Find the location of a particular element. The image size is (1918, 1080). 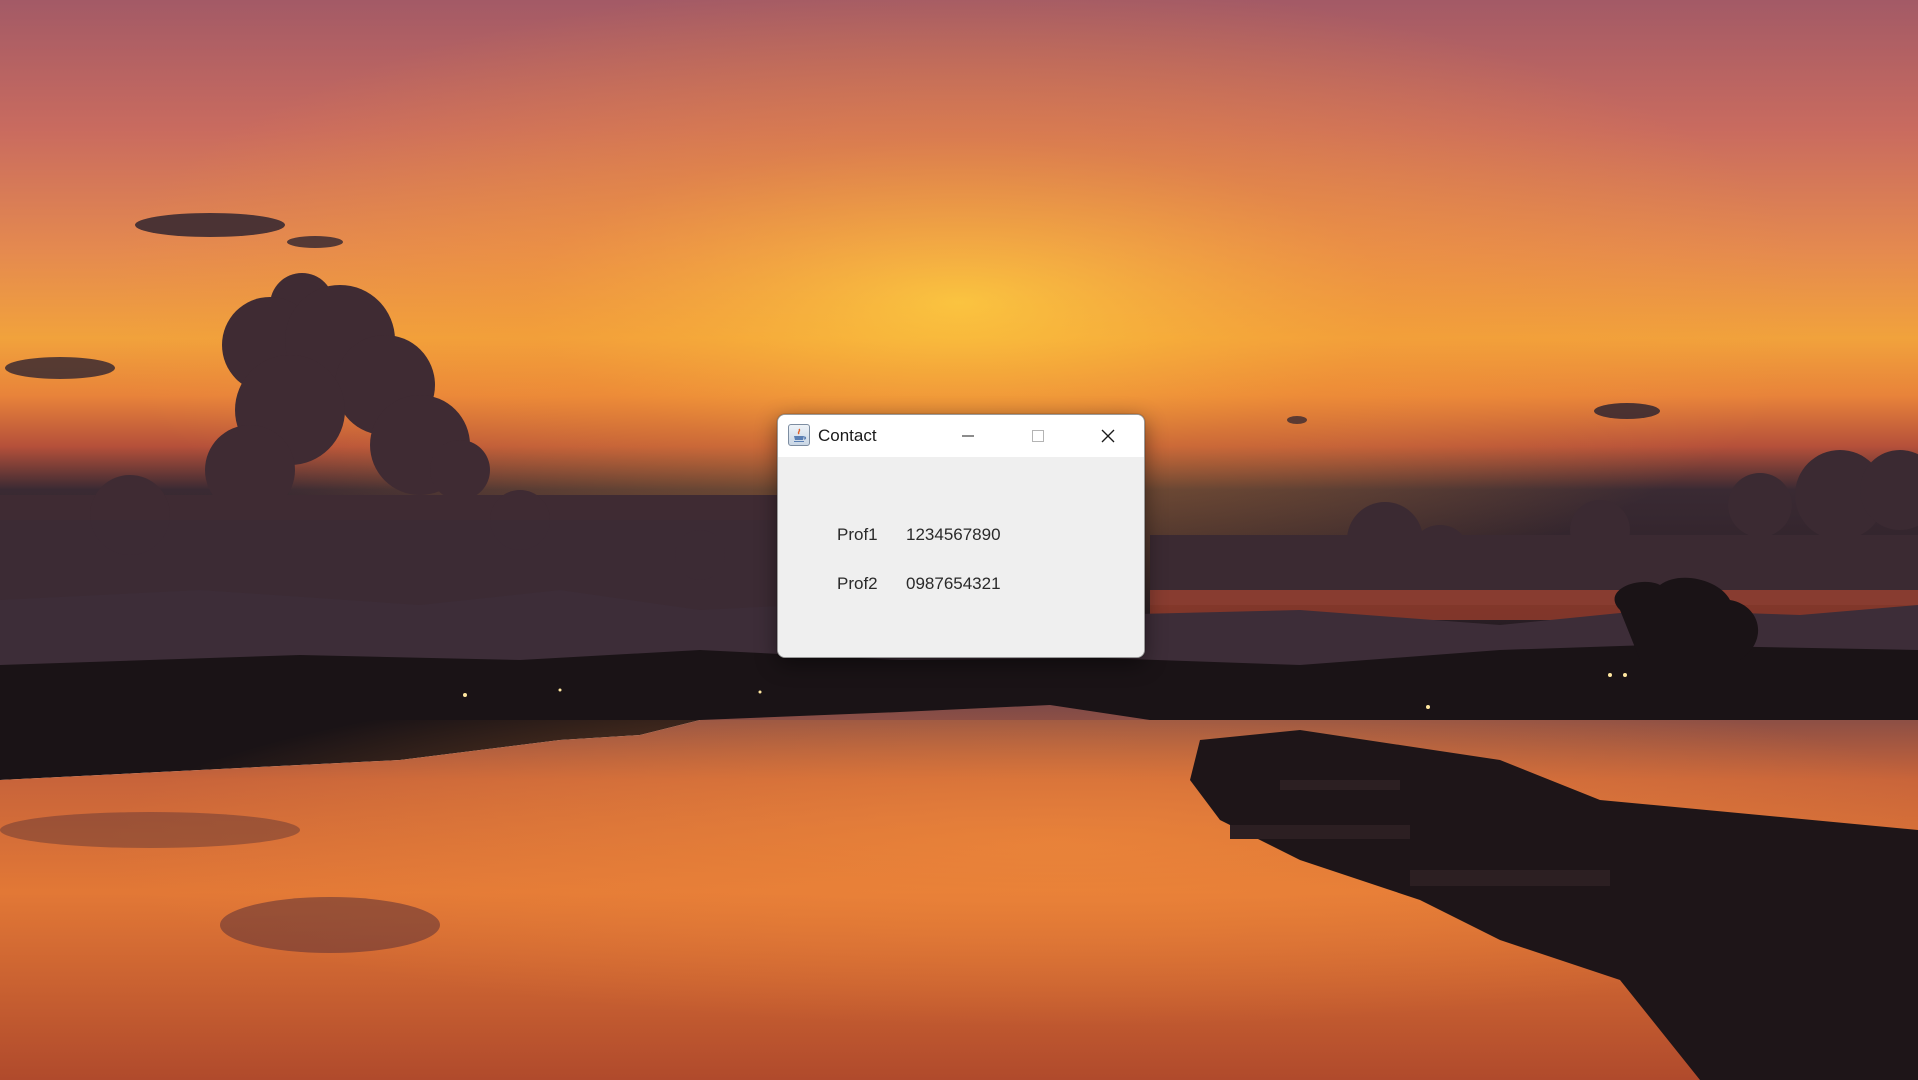

maximize-button is located at coordinates (1038, 436).